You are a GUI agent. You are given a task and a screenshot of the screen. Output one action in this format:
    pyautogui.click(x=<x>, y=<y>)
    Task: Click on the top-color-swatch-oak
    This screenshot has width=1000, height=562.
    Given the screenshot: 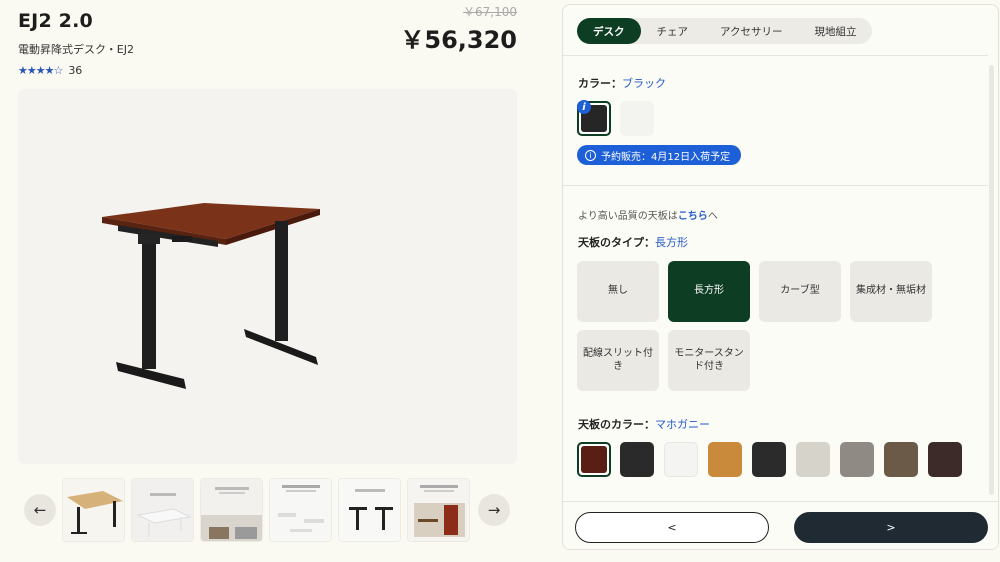 What is the action you would take?
    pyautogui.click(x=725, y=459)
    